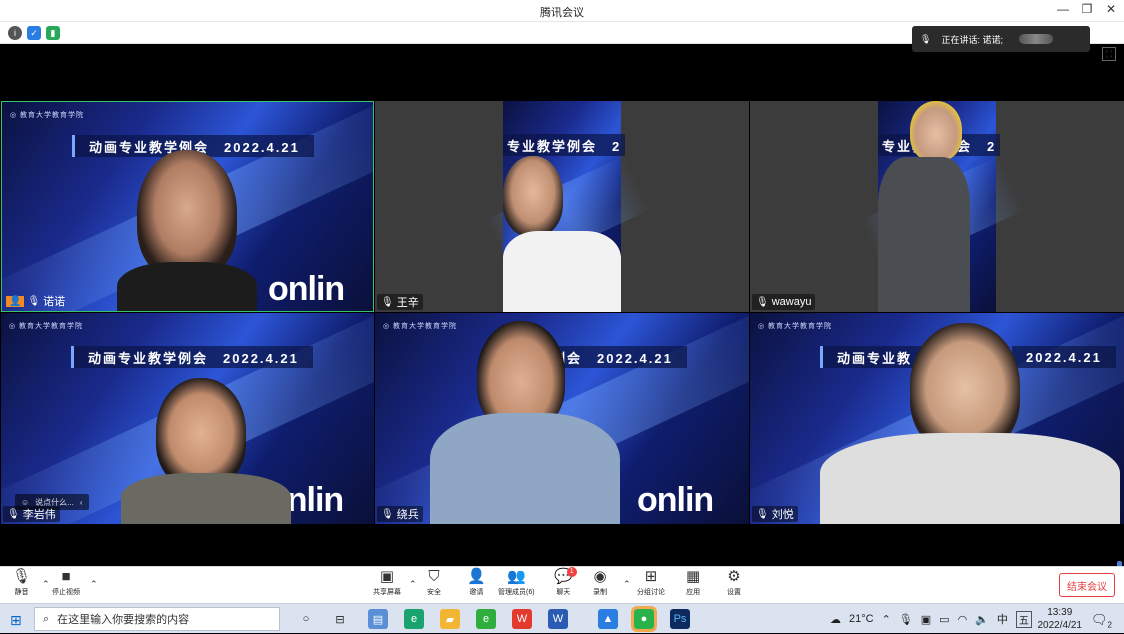 Image resolution: width=1124 pixels, height=634 pixels. I want to click on invite-button: 👤 邀请, so click(476, 583).